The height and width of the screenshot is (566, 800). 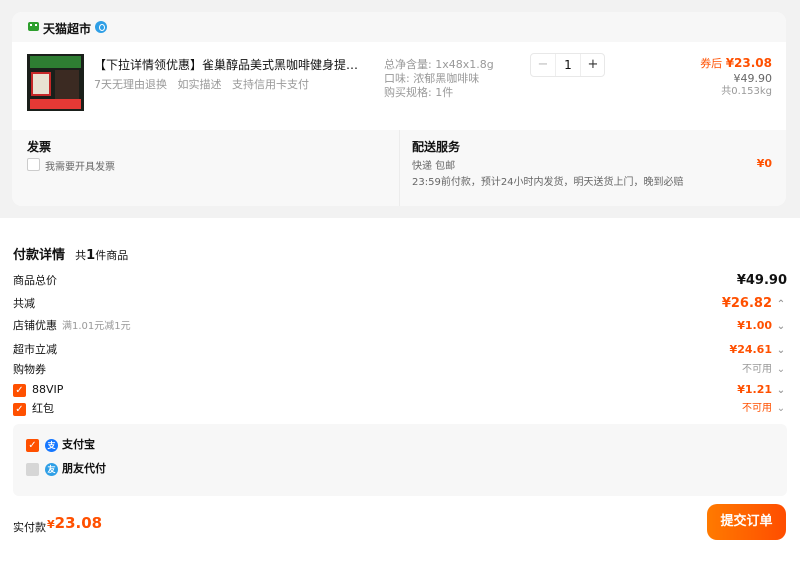 What do you see at coordinates (400, 281) in the screenshot?
I see `row-goods-total: 商品总价 ¥49.90` at bounding box center [400, 281].